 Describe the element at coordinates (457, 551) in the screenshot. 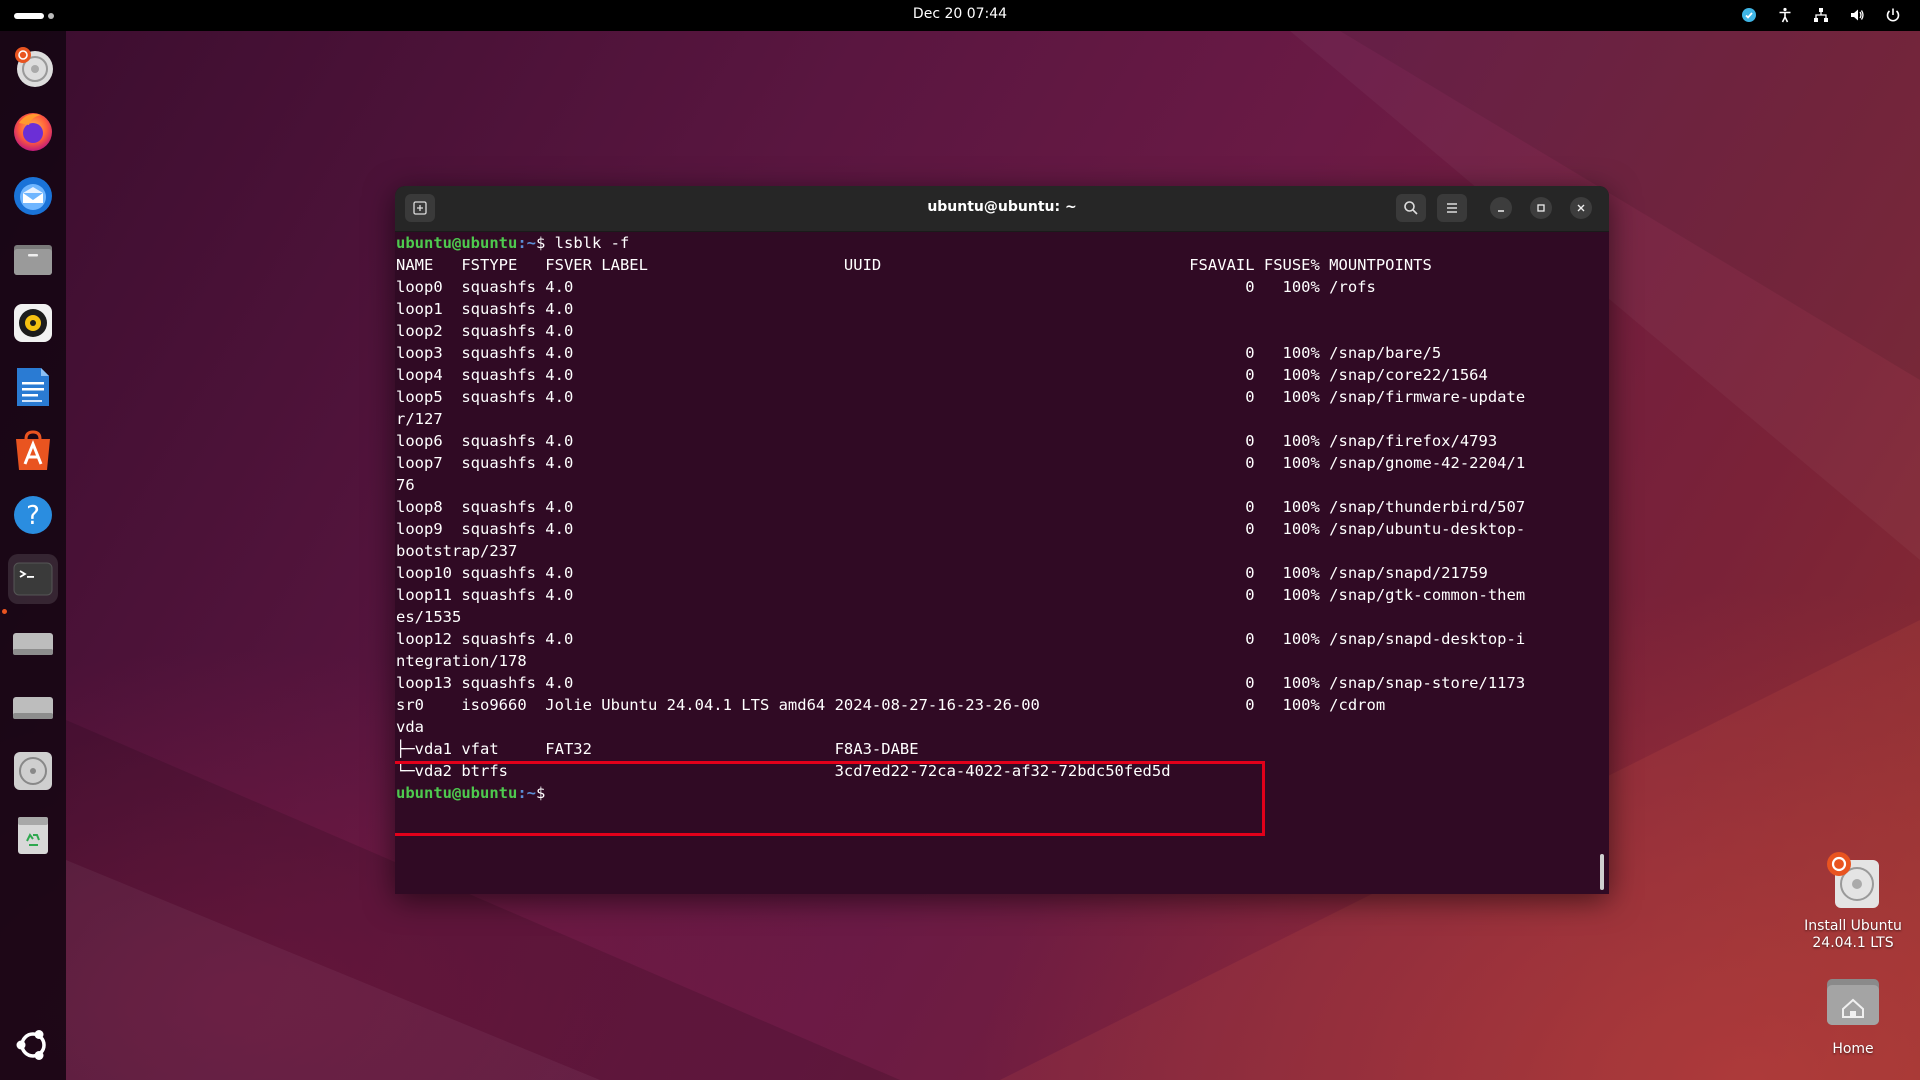

I see `output-line: bootstrap/237` at that location.